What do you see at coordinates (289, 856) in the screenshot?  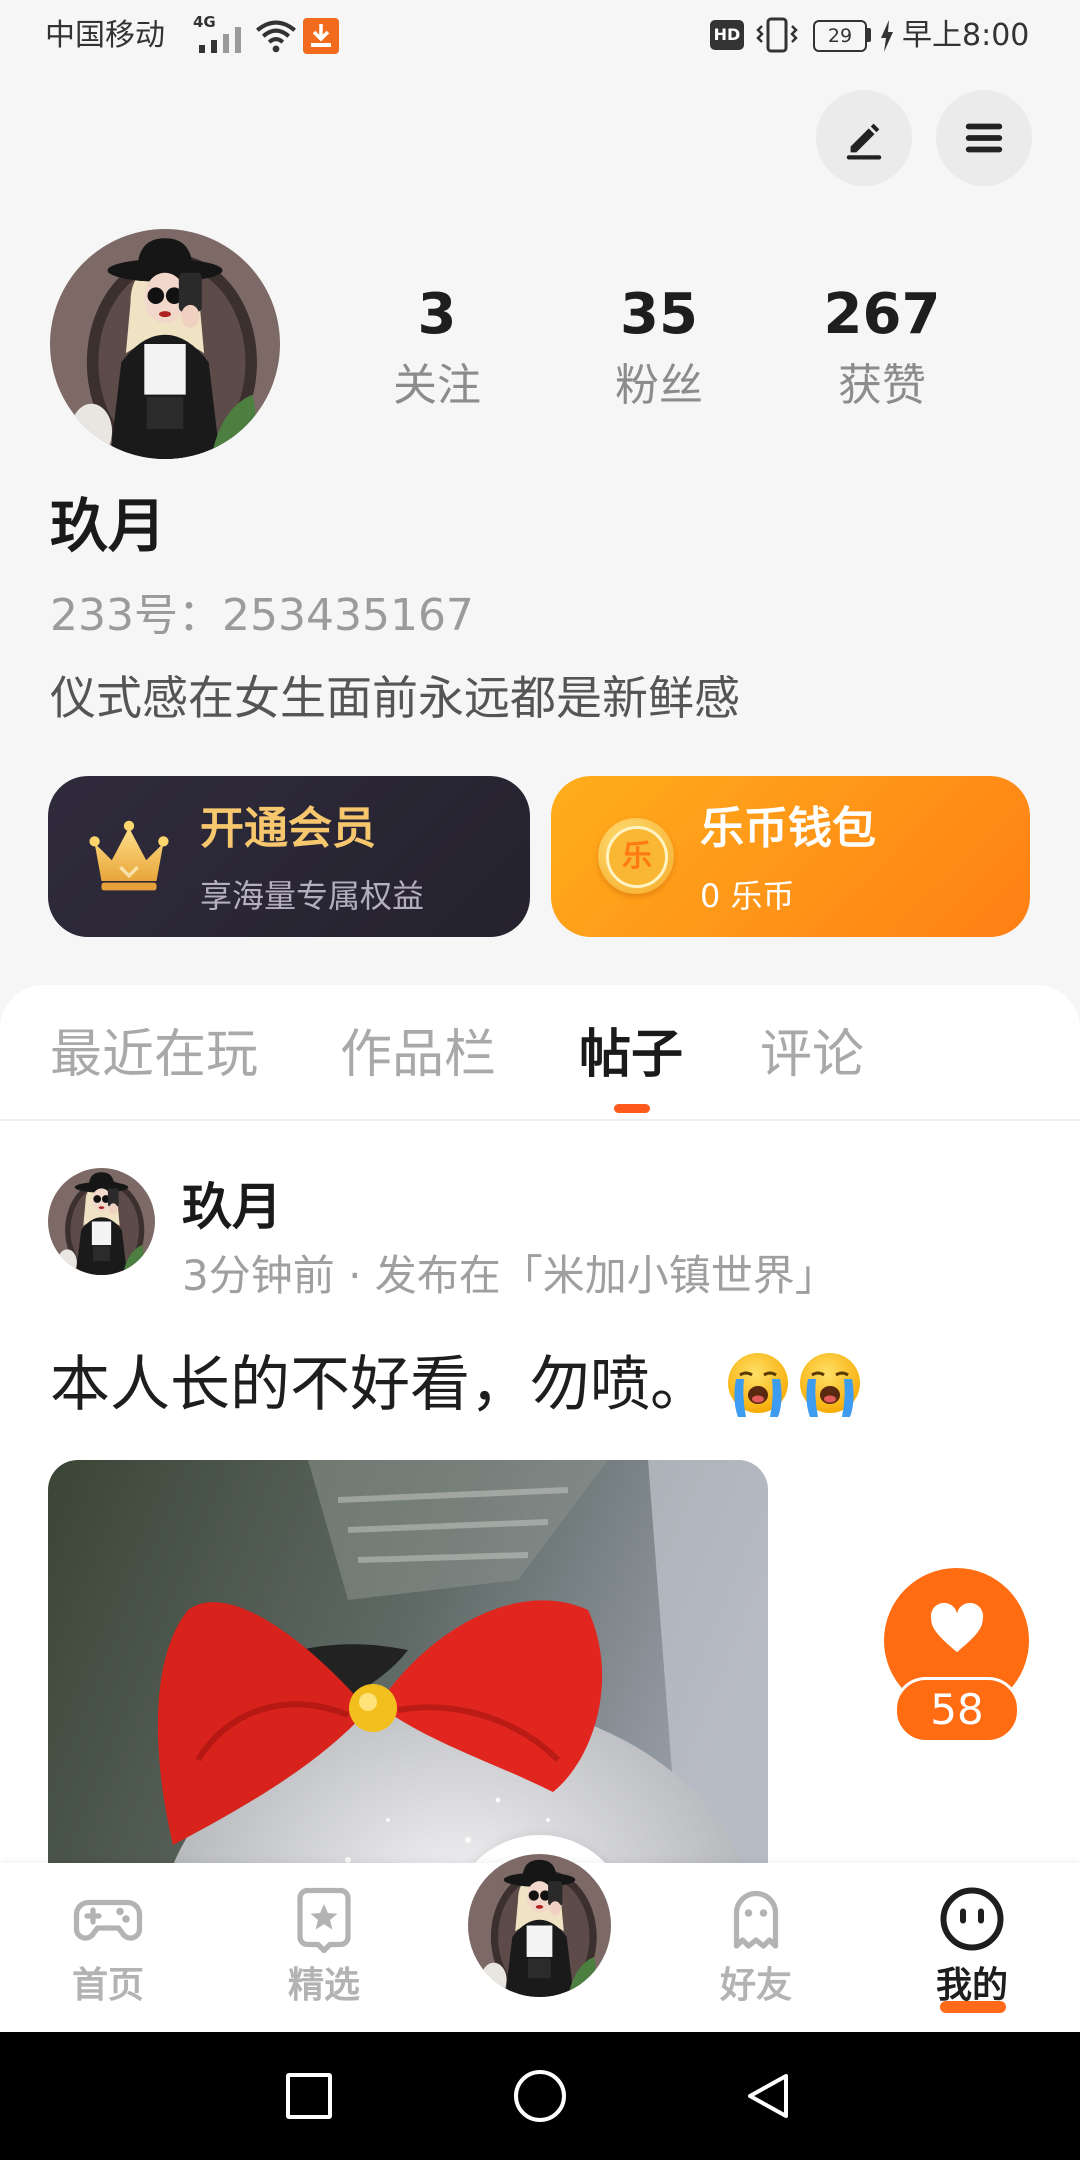 I see `vip-membership-card: 开通会员 享海量专属权益` at bounding box center [289, 856].